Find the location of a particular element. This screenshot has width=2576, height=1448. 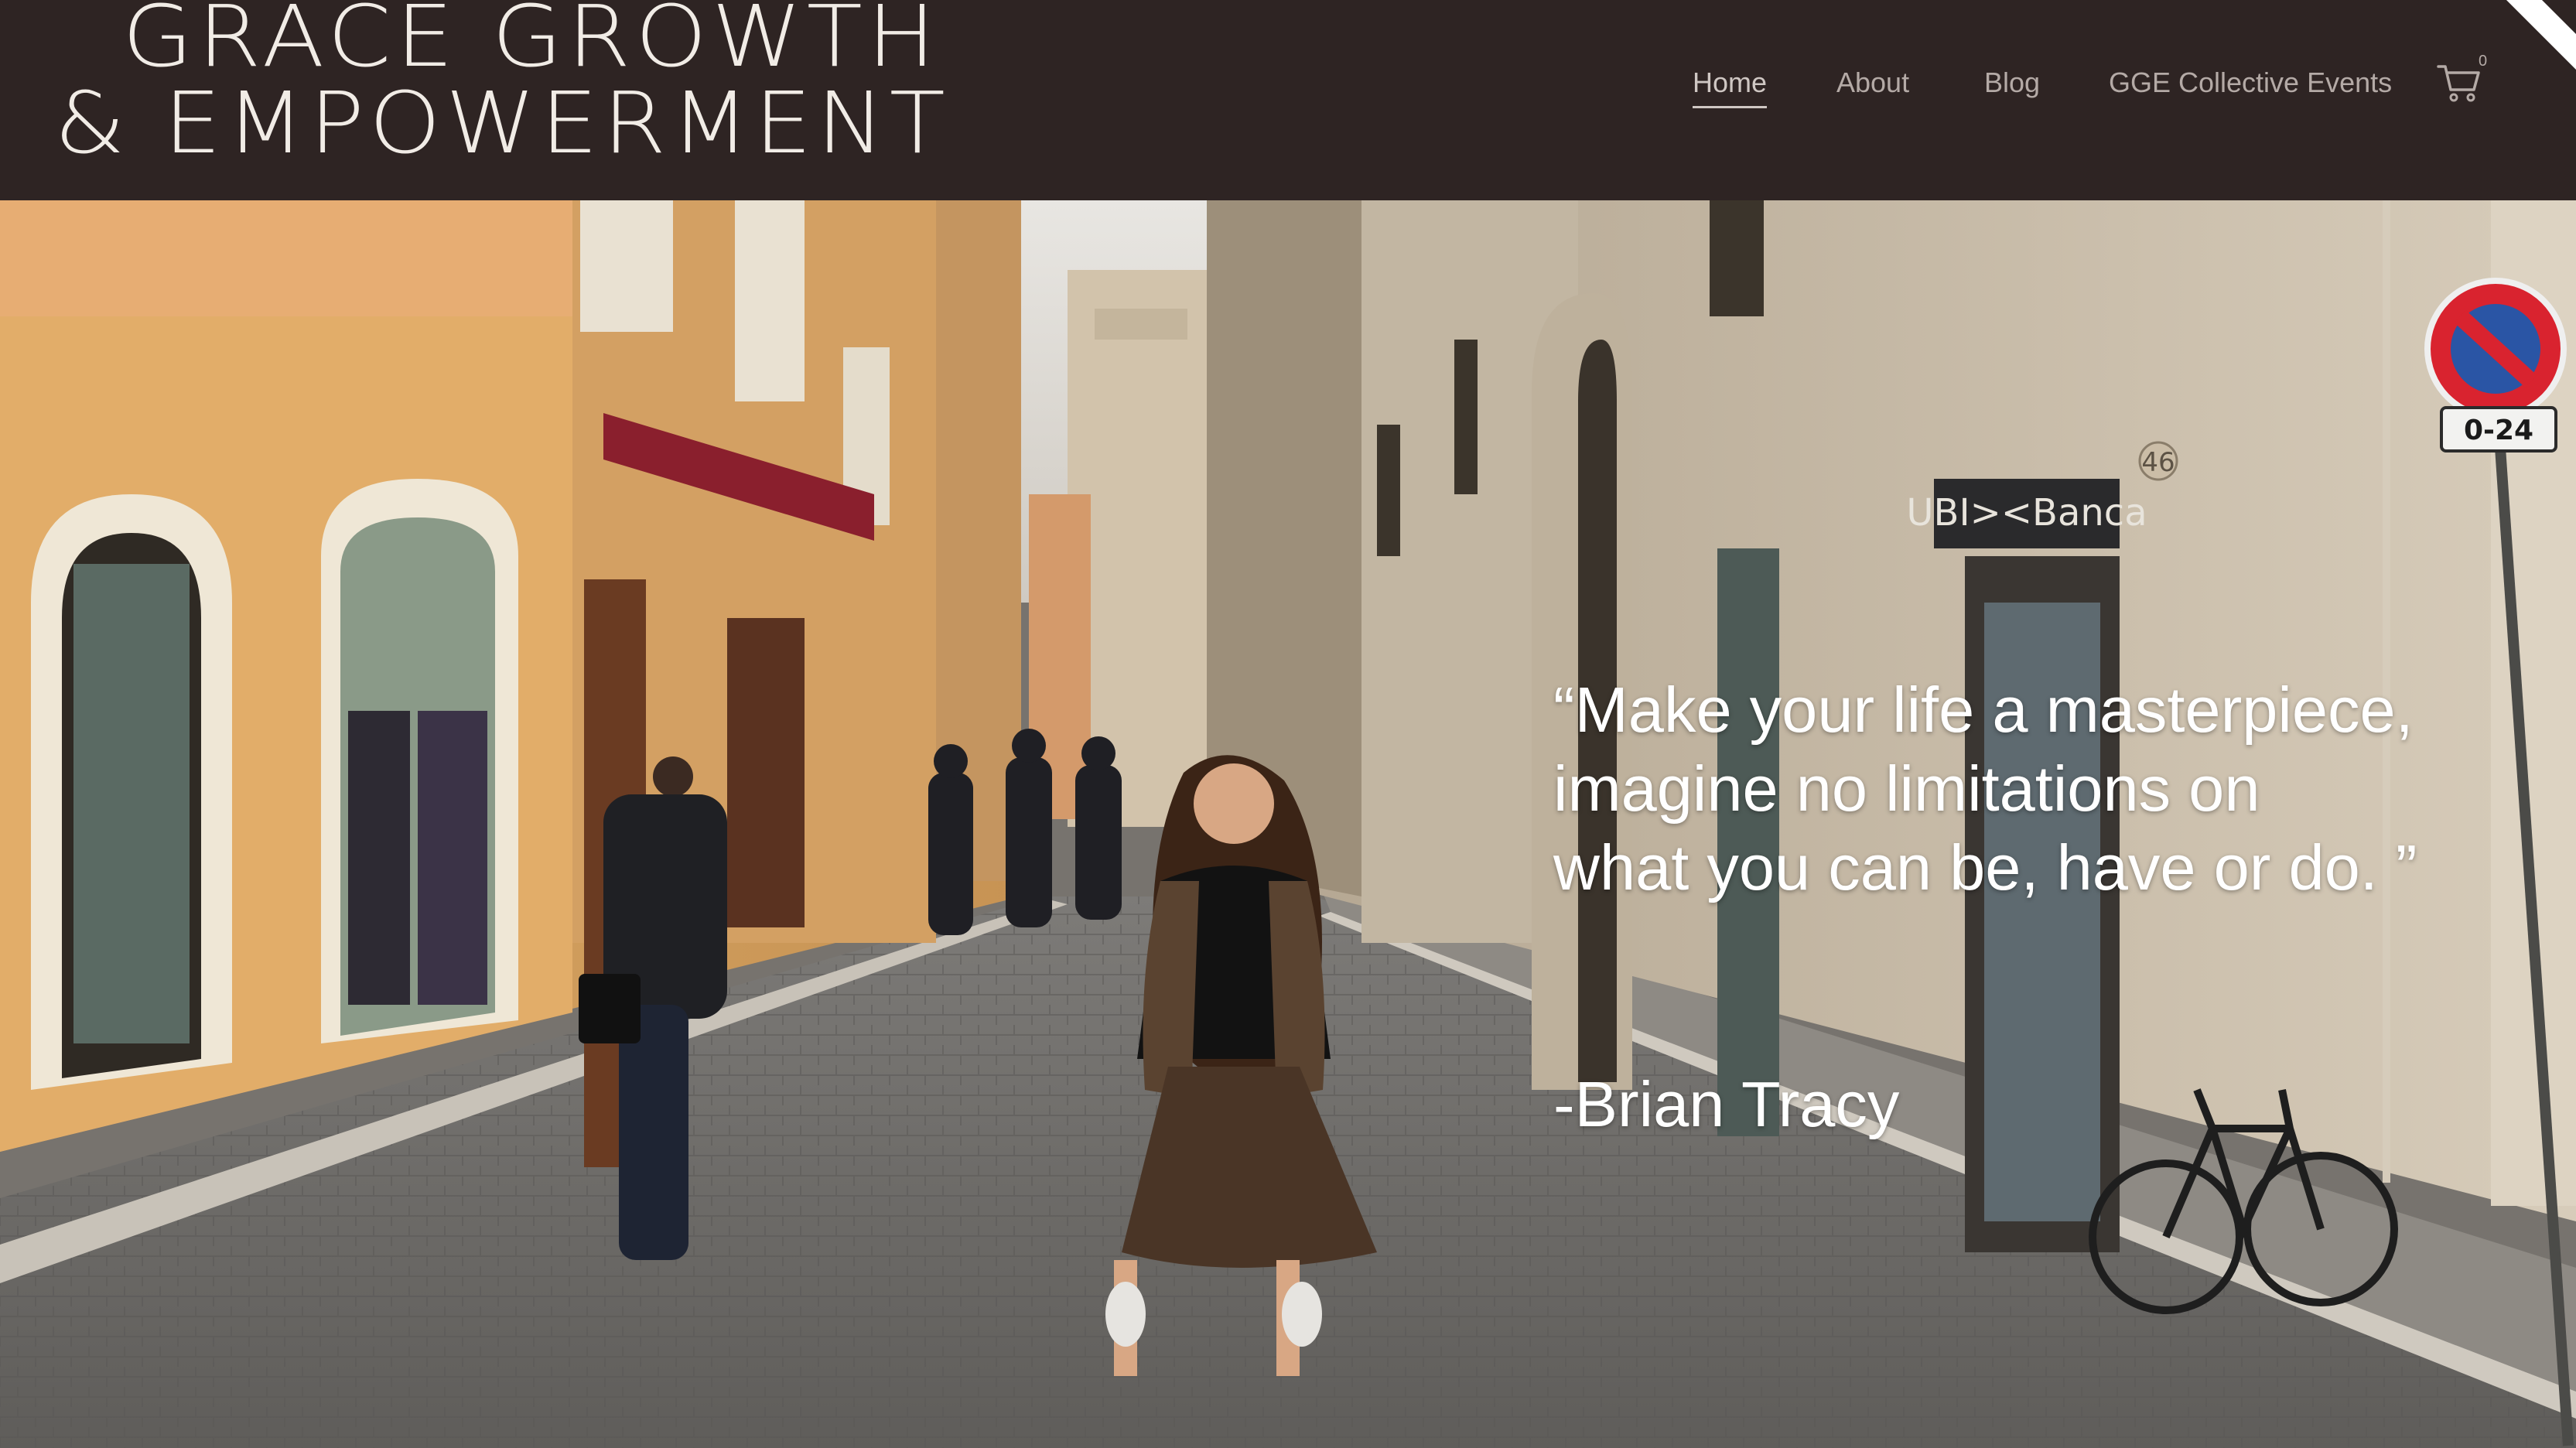

nav-home-label: Home is located at coordinates (1730, 82).